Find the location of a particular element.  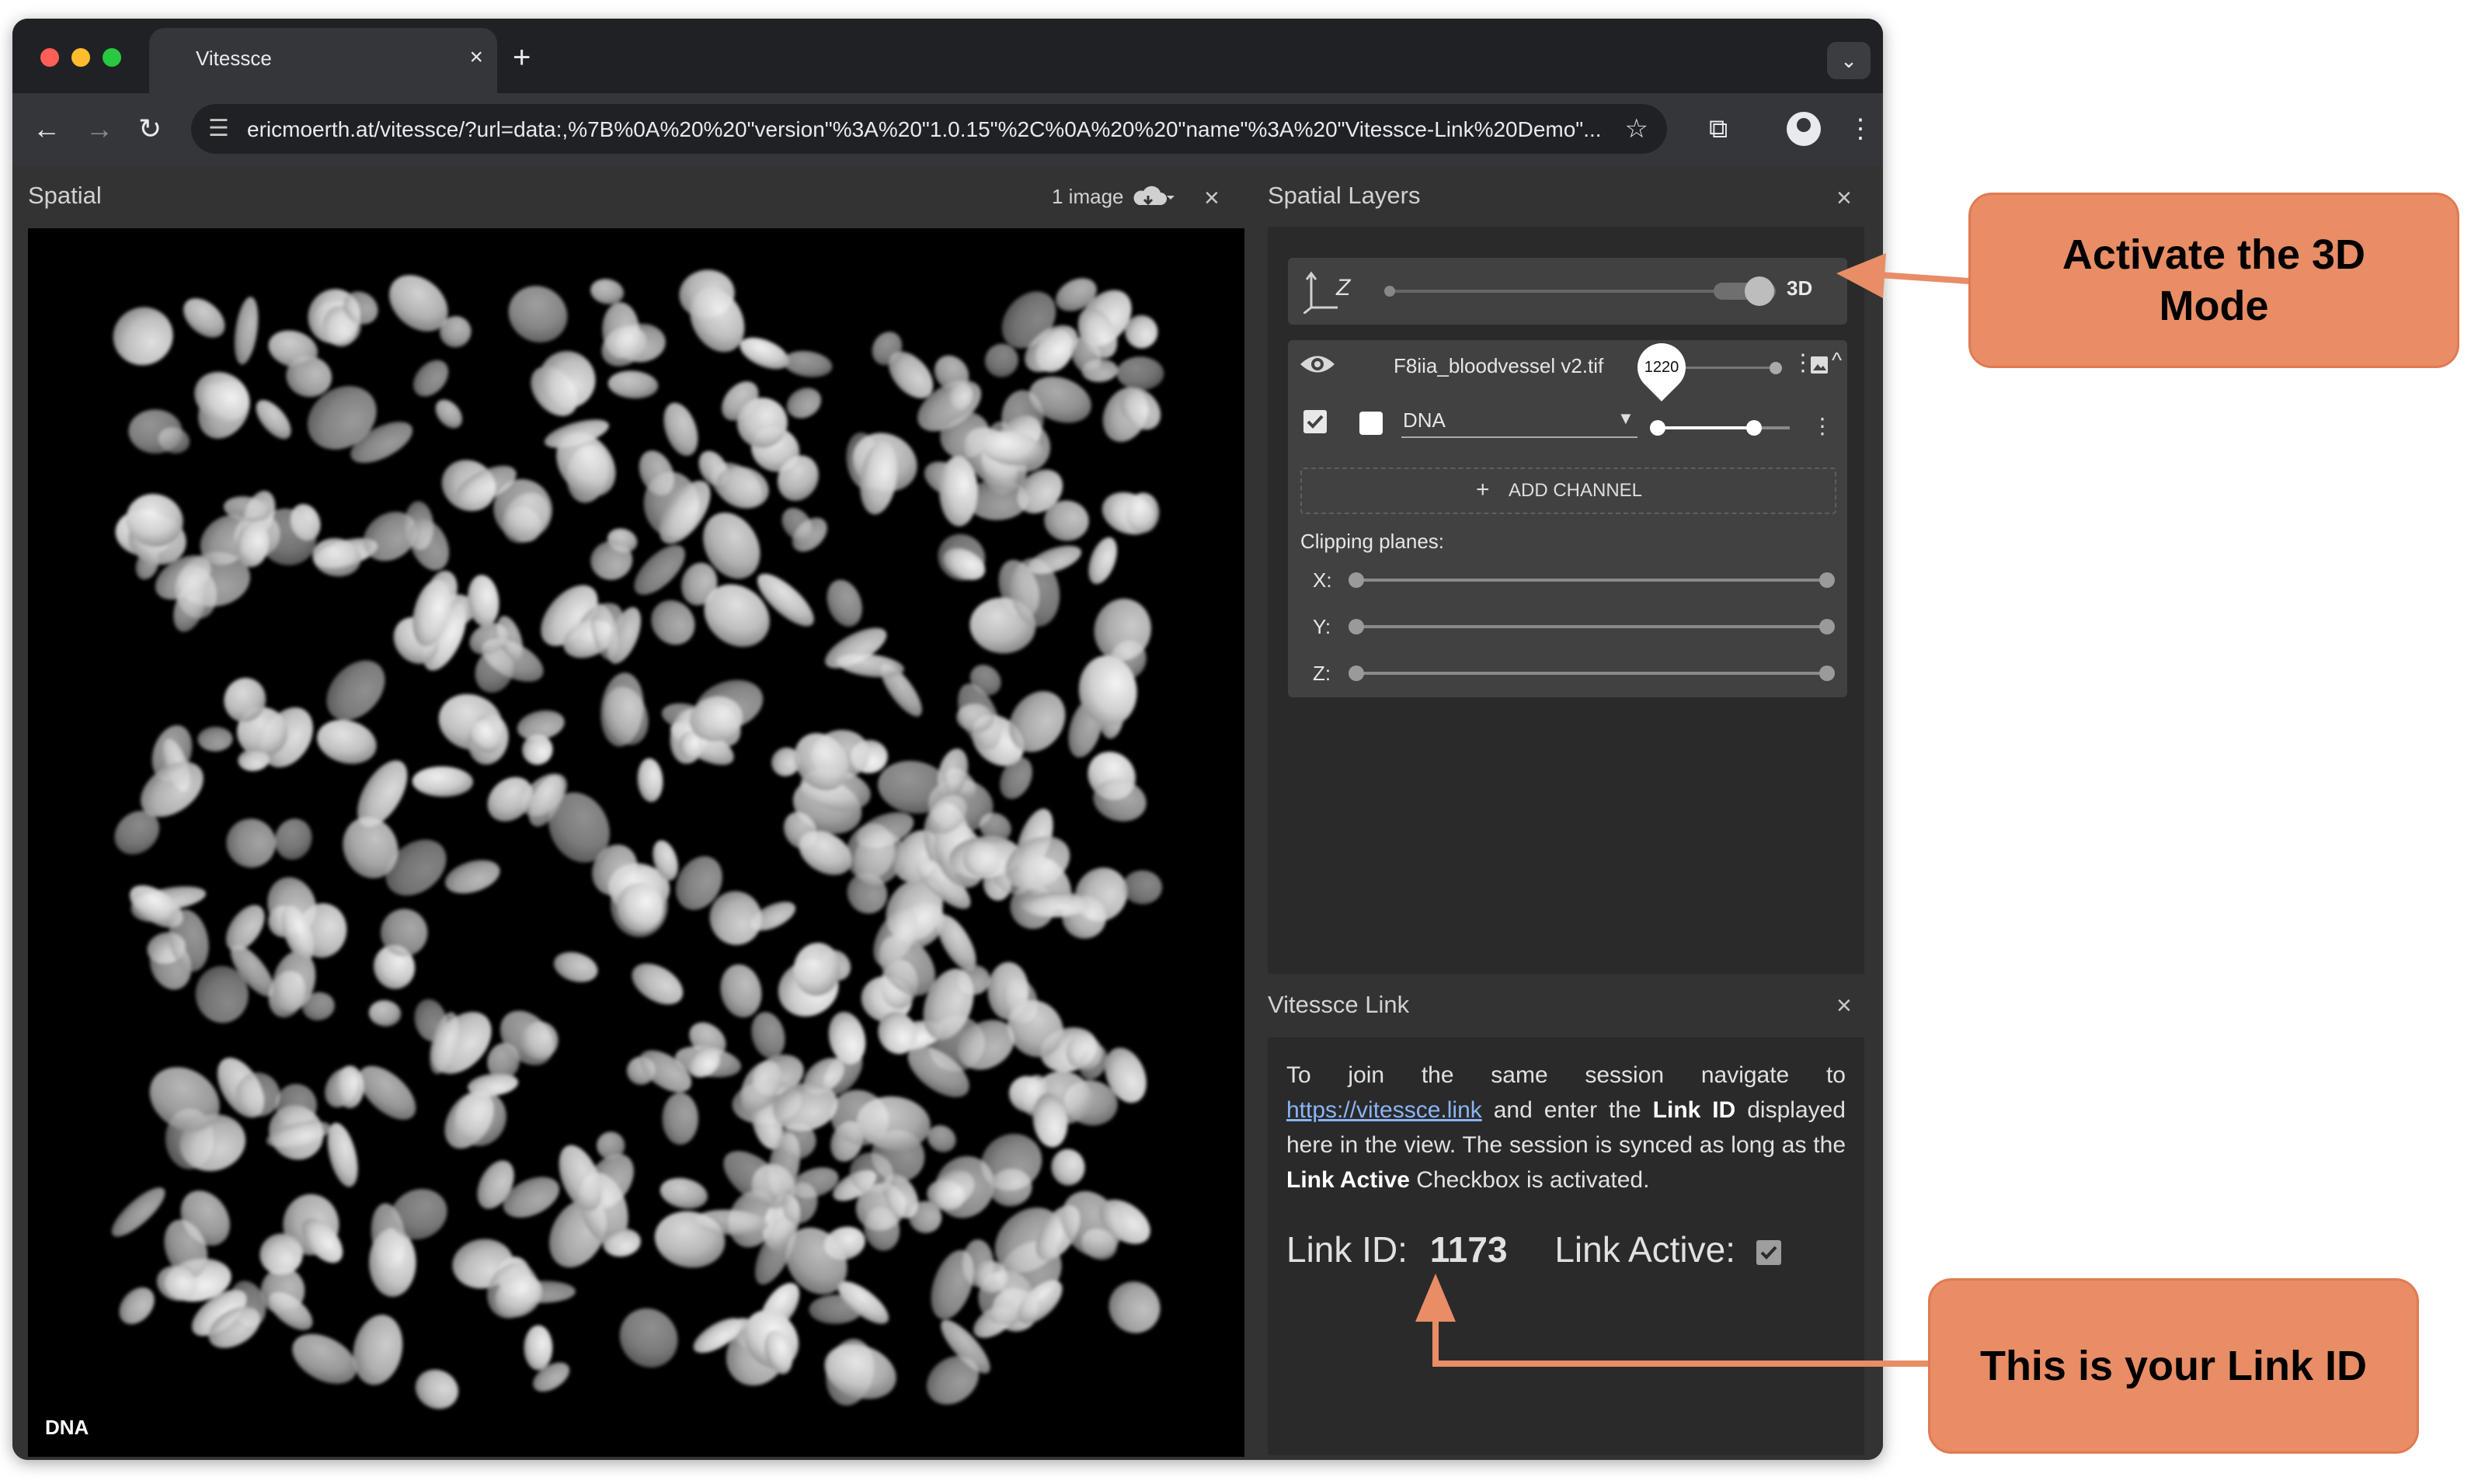

callout-bottom-text: This is your Link ID is located at coordinates (2173, 1366).